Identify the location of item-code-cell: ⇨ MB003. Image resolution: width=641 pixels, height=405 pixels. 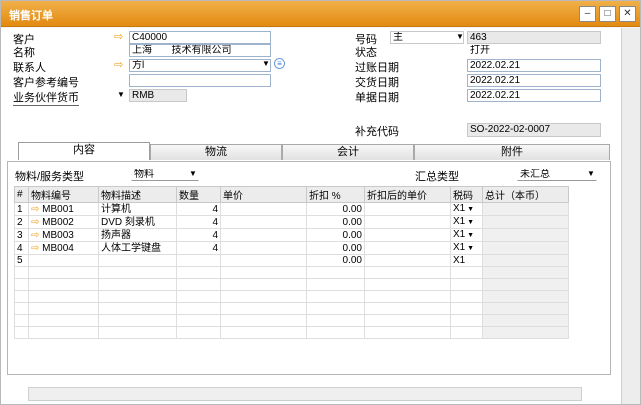
(63, 235).